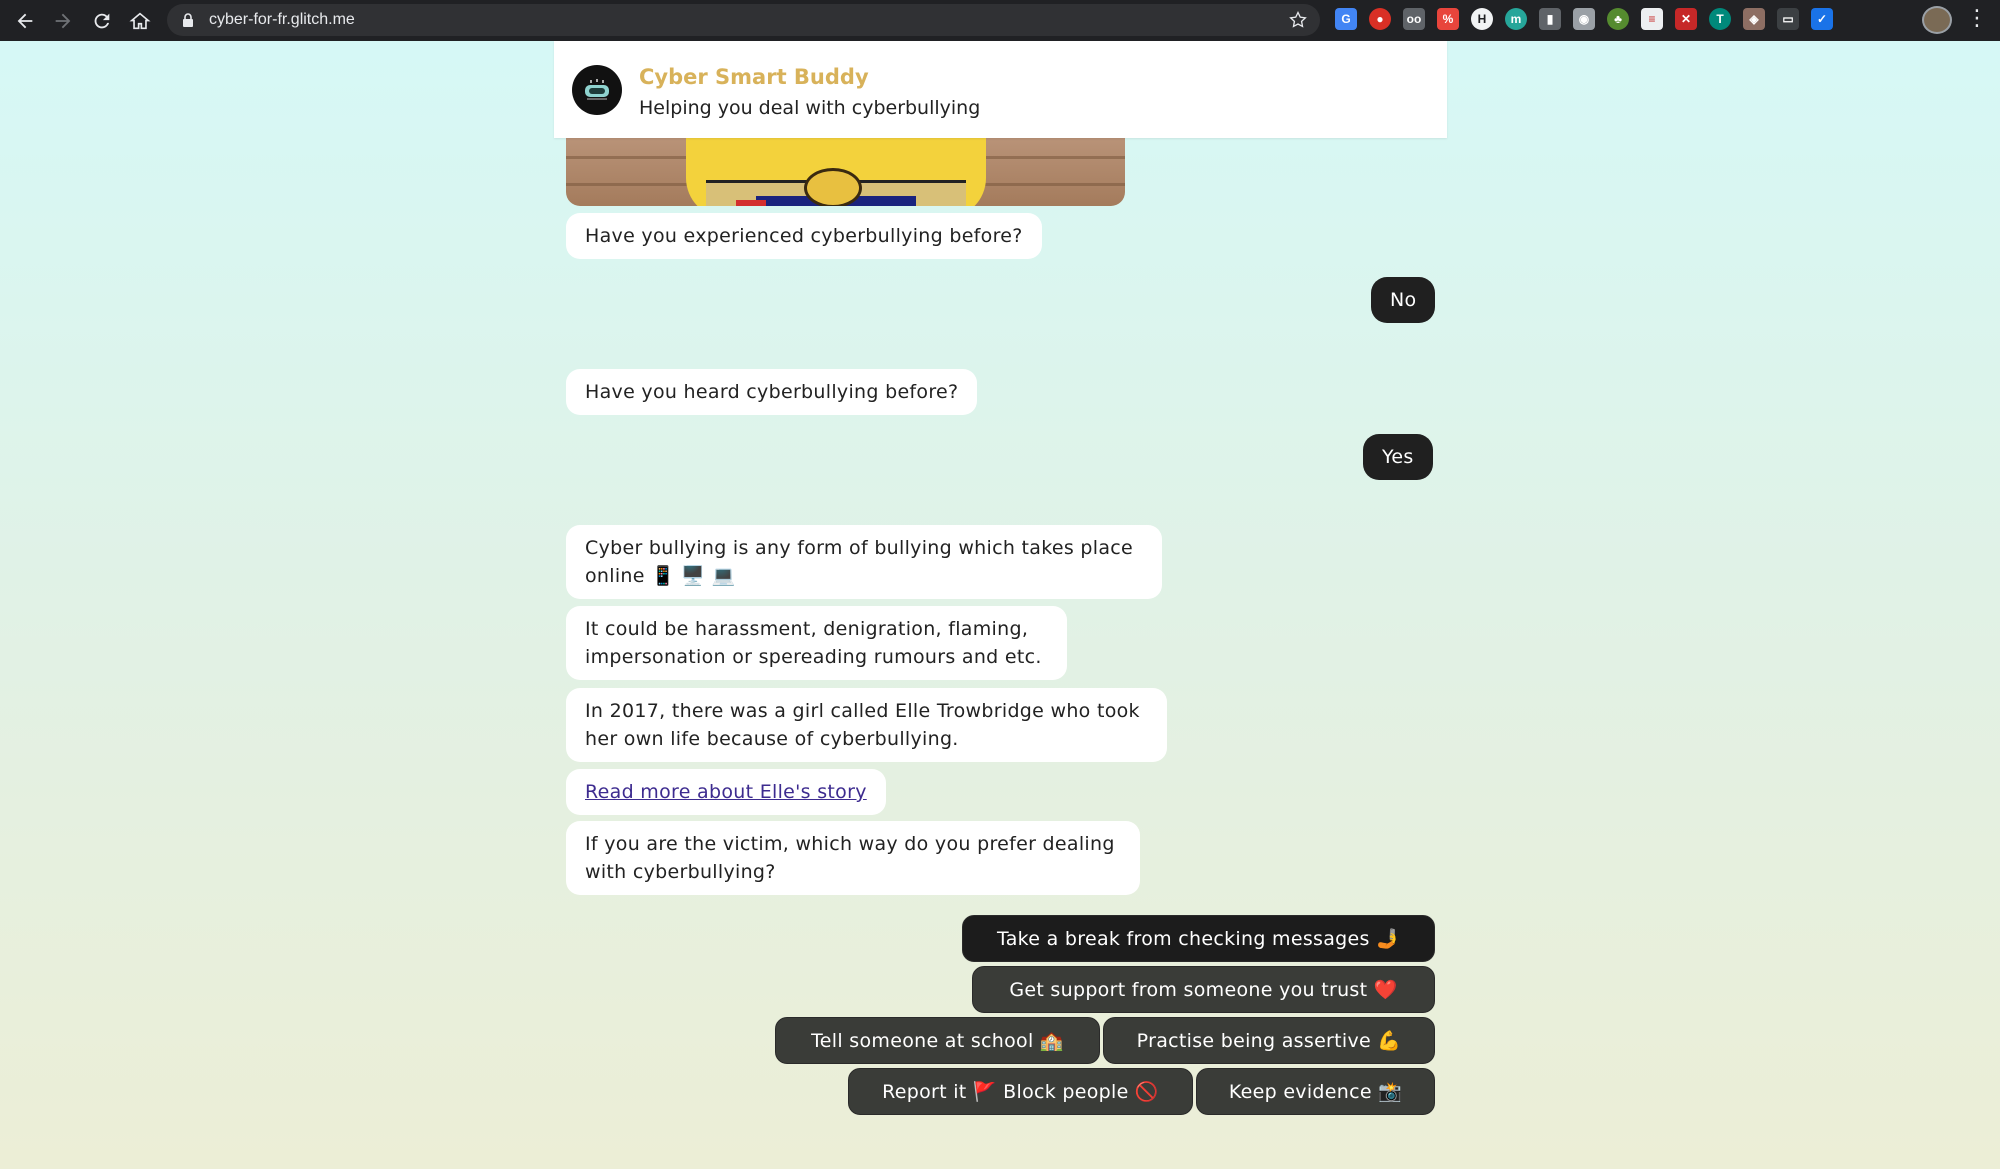  What do you see at coordinates (1937, 20) in the screenshot?
I see `profile-avatar` at bounding box center [1937, 20].